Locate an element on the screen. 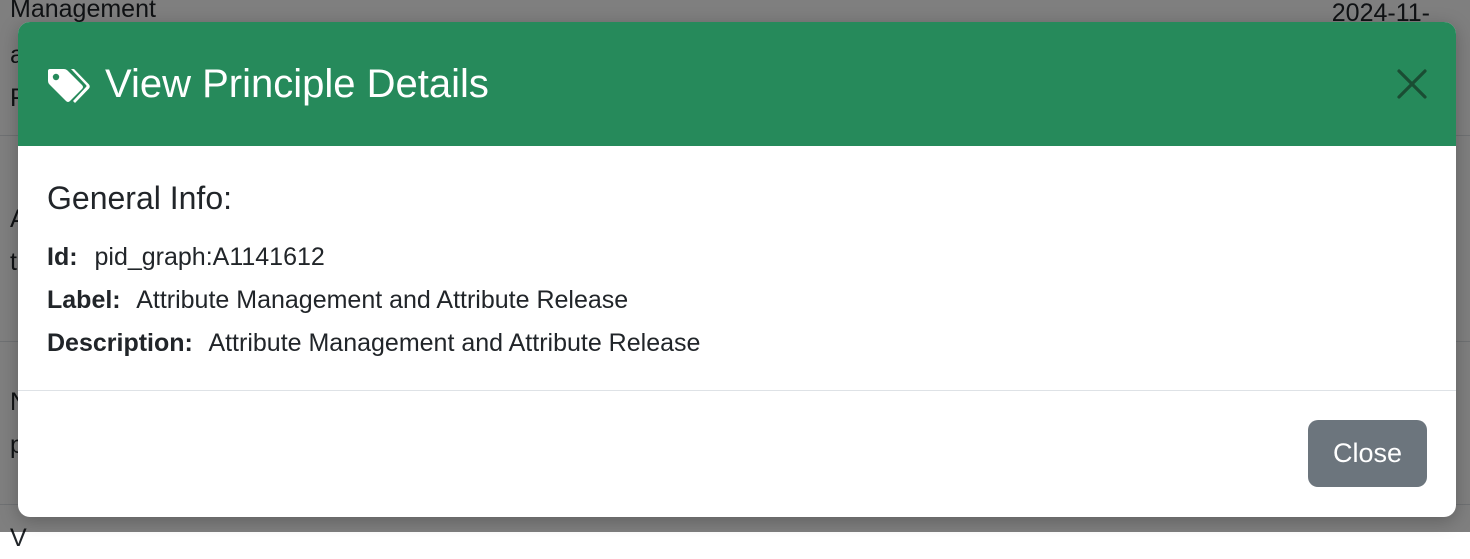 The image size is (1470, 559). info-line-id: Id: pid_graph:A1141612 is located at coordinates (737, 257).